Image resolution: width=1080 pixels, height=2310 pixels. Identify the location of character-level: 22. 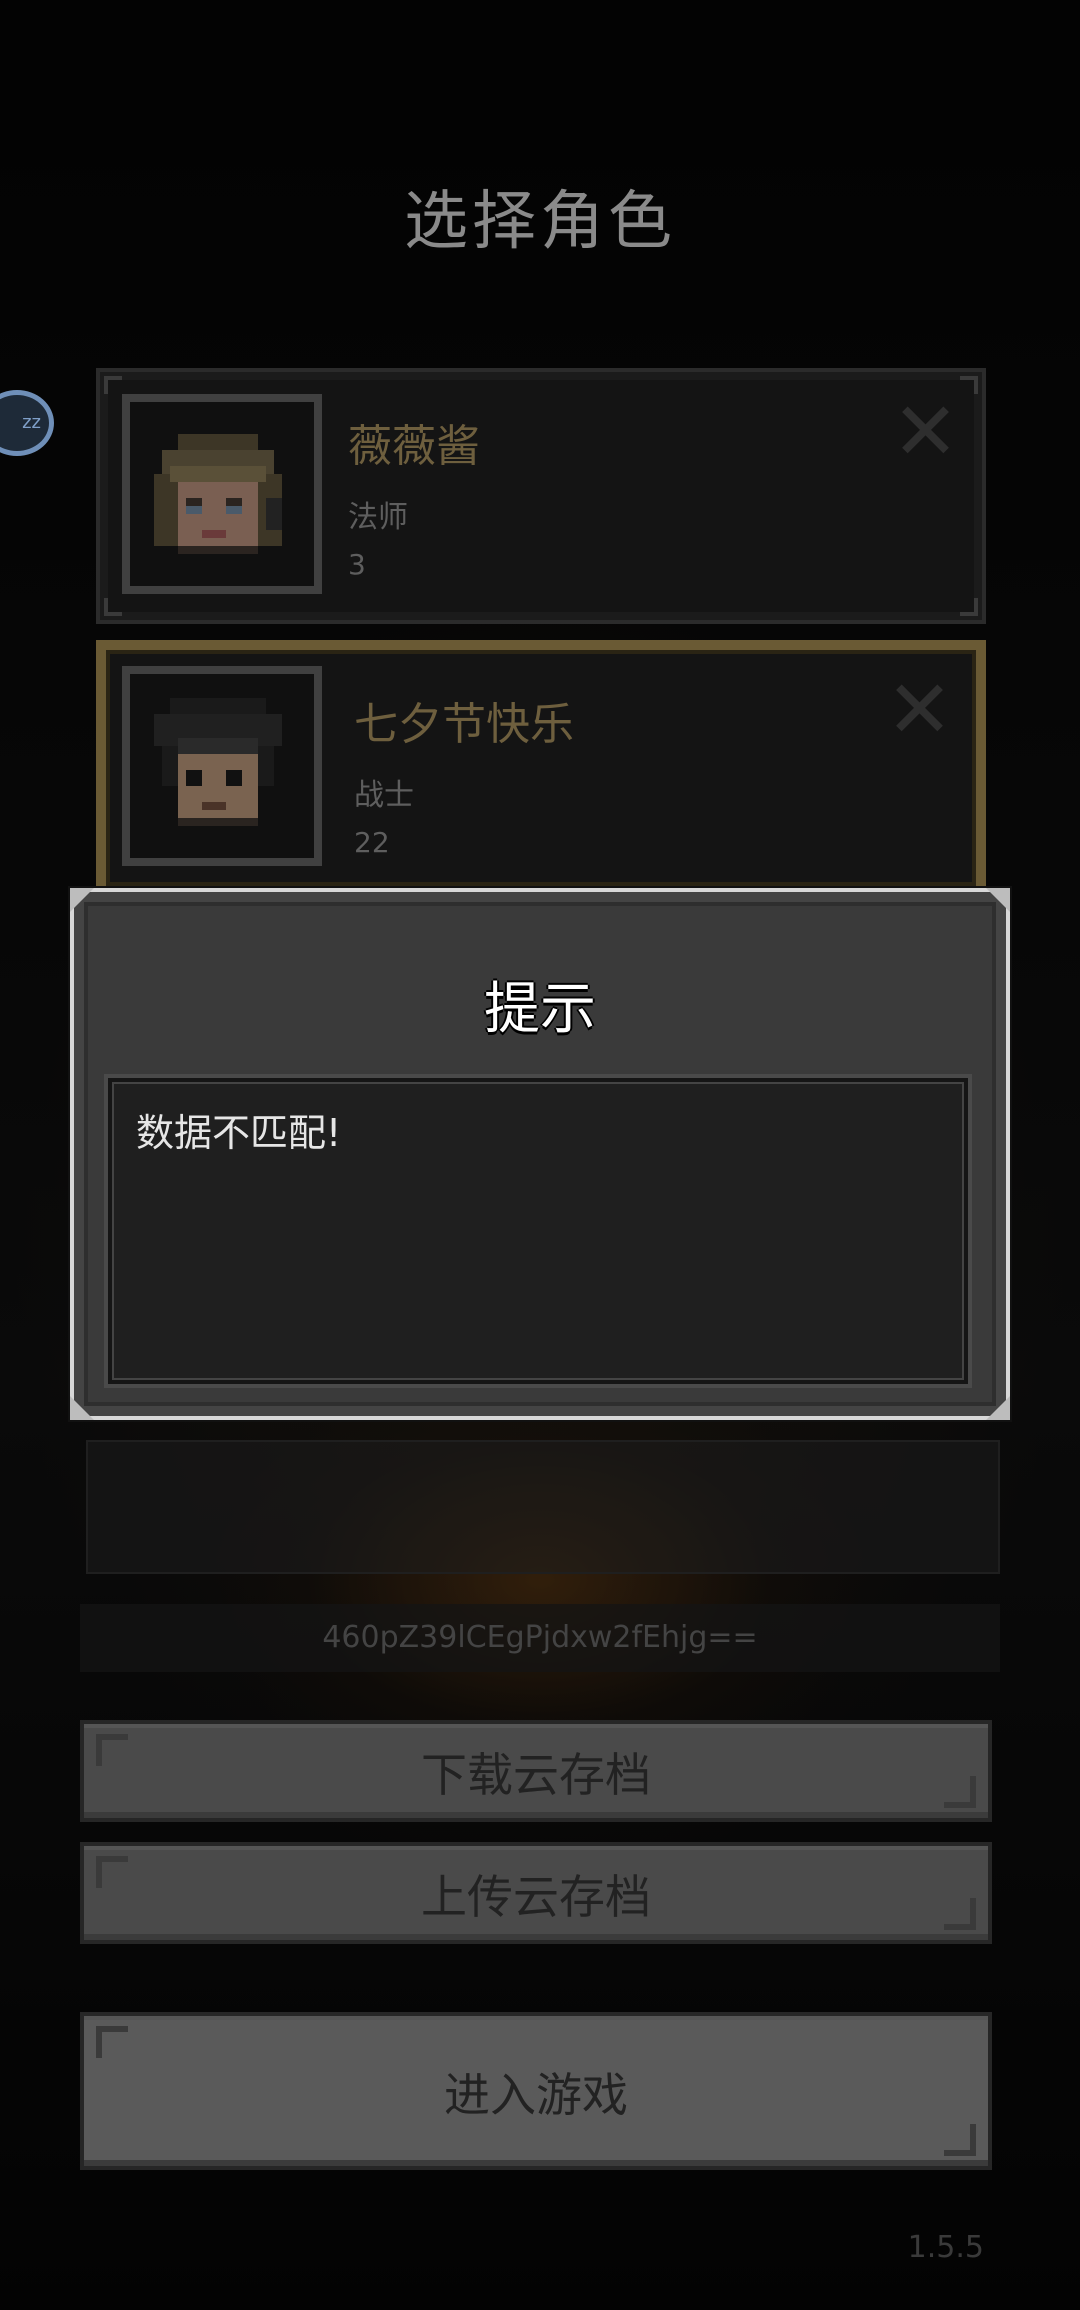
(372, 842).